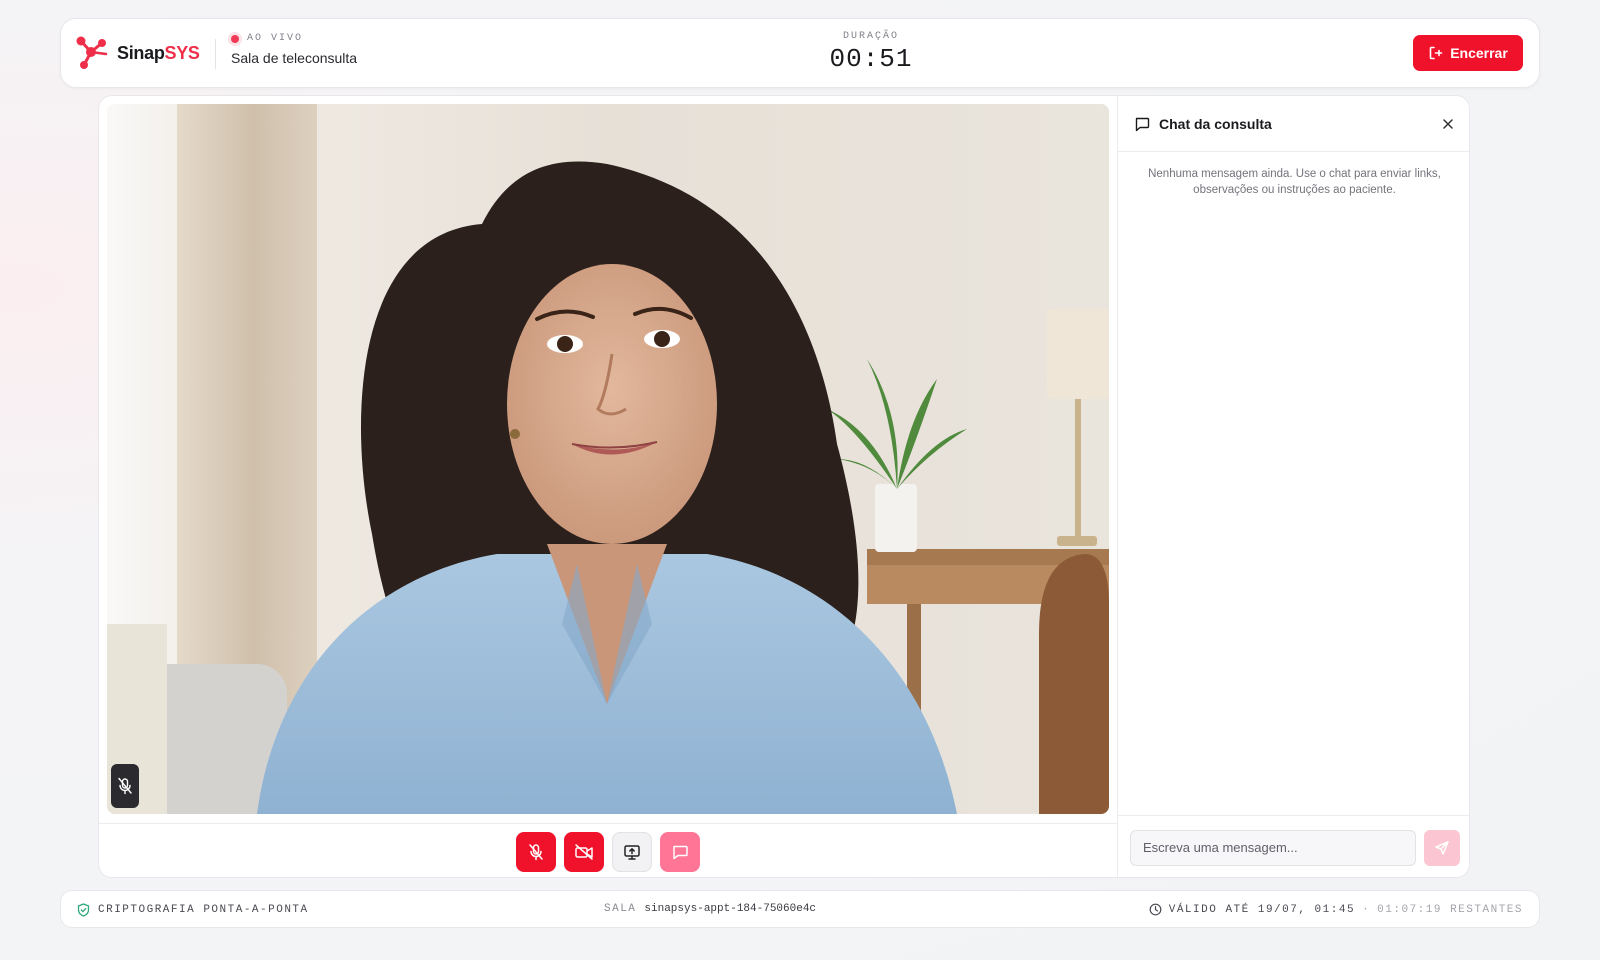 The height and width of the screenshot is (960, 1600). I want to click on room-label: SALA, so click(620, 909).